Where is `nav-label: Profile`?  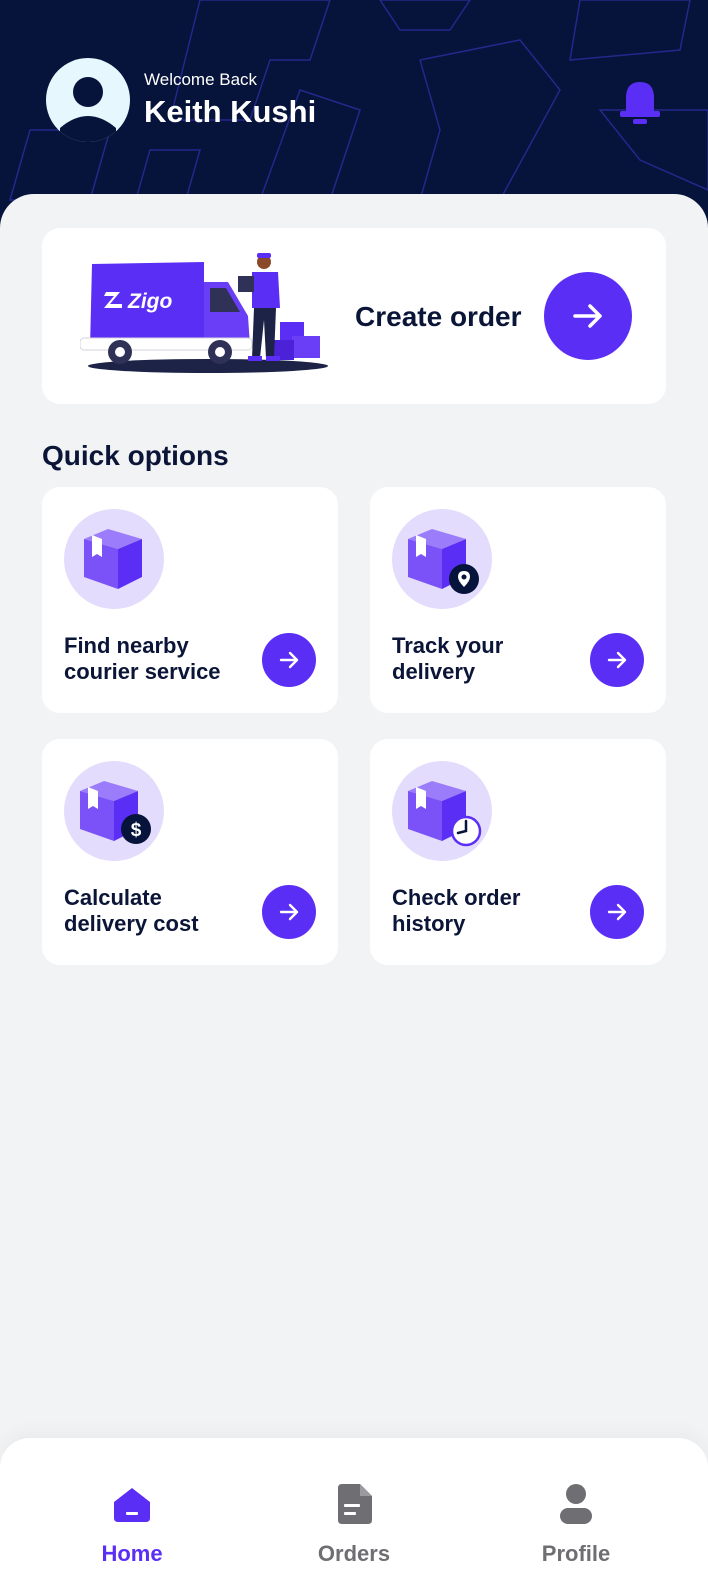
nav-label: Profile is located at coordinates (576, 1553).